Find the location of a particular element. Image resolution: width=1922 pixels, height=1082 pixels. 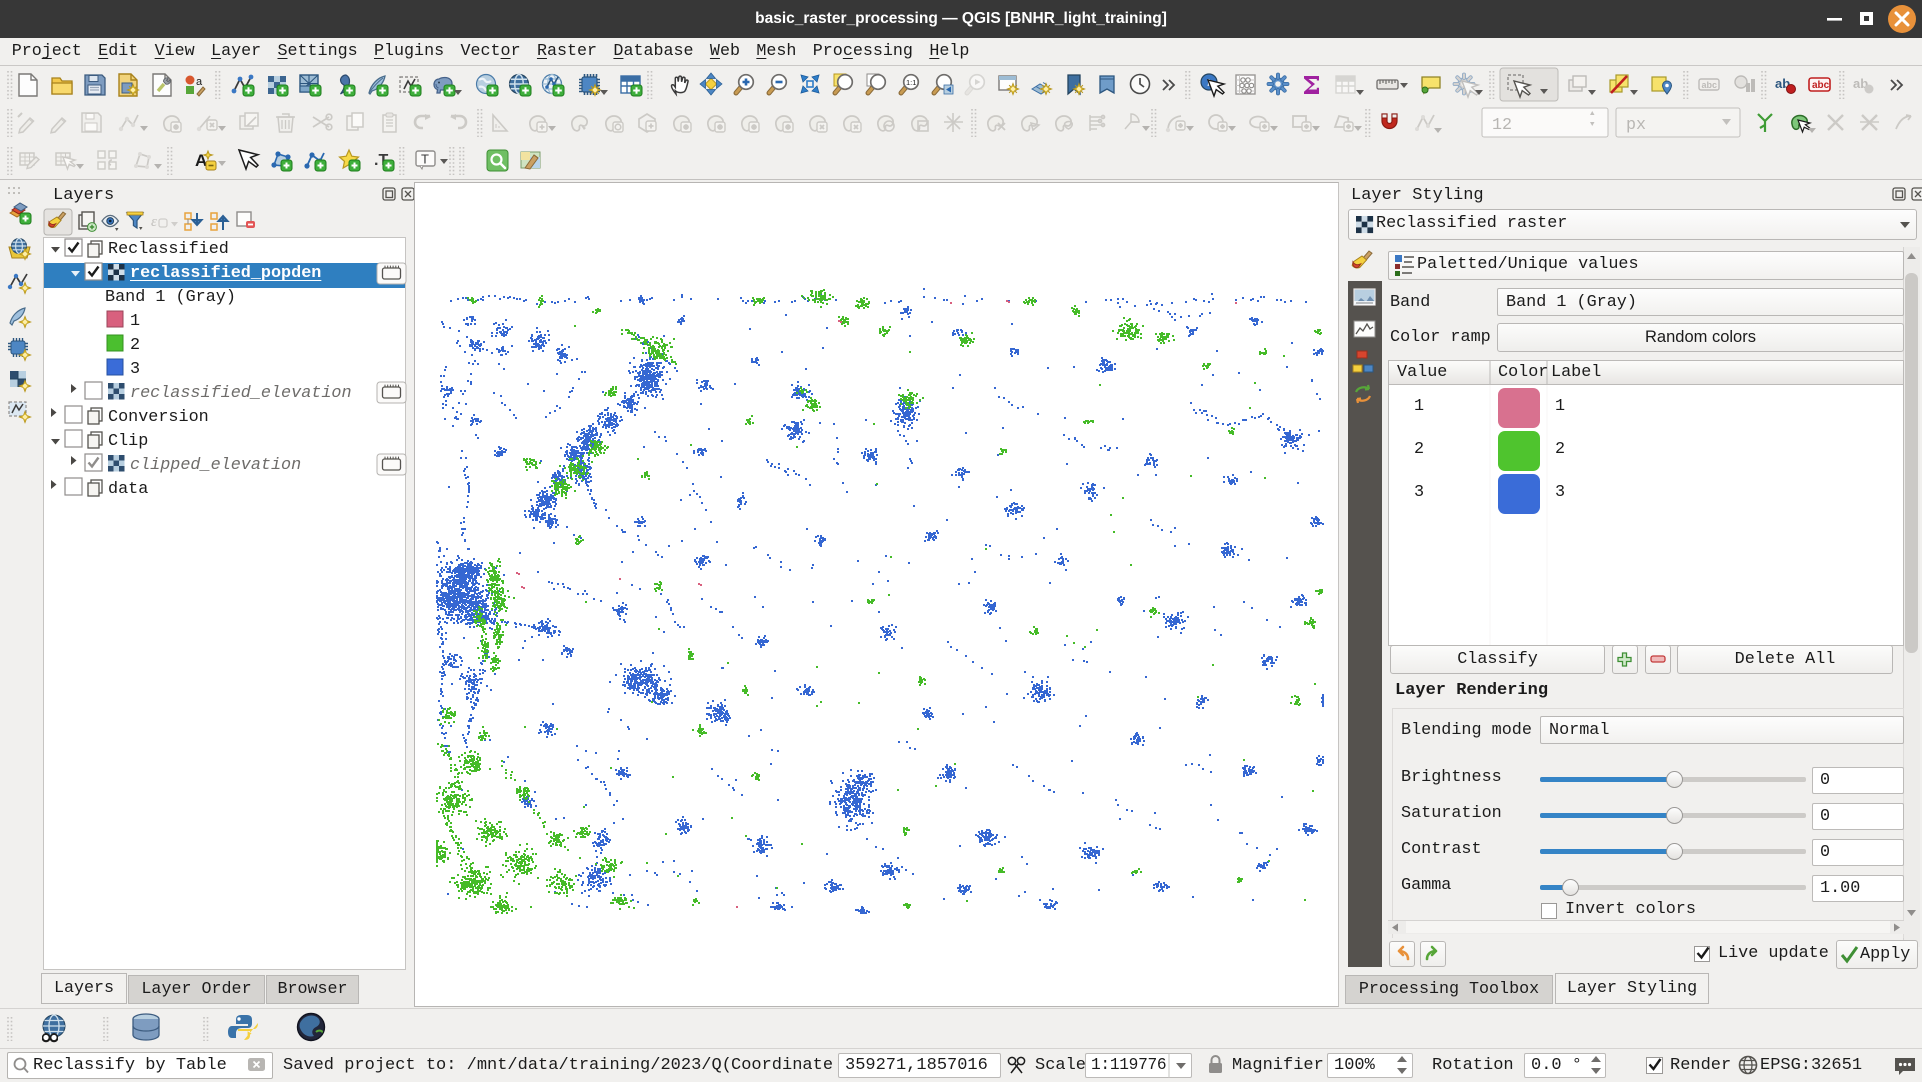

svg-text: px is located at coordinates (1636, 125).